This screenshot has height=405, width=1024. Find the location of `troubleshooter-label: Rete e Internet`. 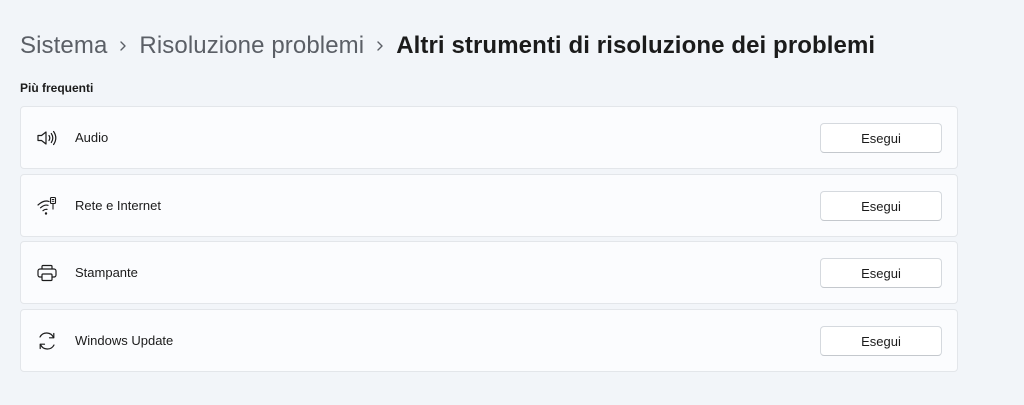

troubleshooter-label: Rete e Internet is located at coordinates (118, 205).